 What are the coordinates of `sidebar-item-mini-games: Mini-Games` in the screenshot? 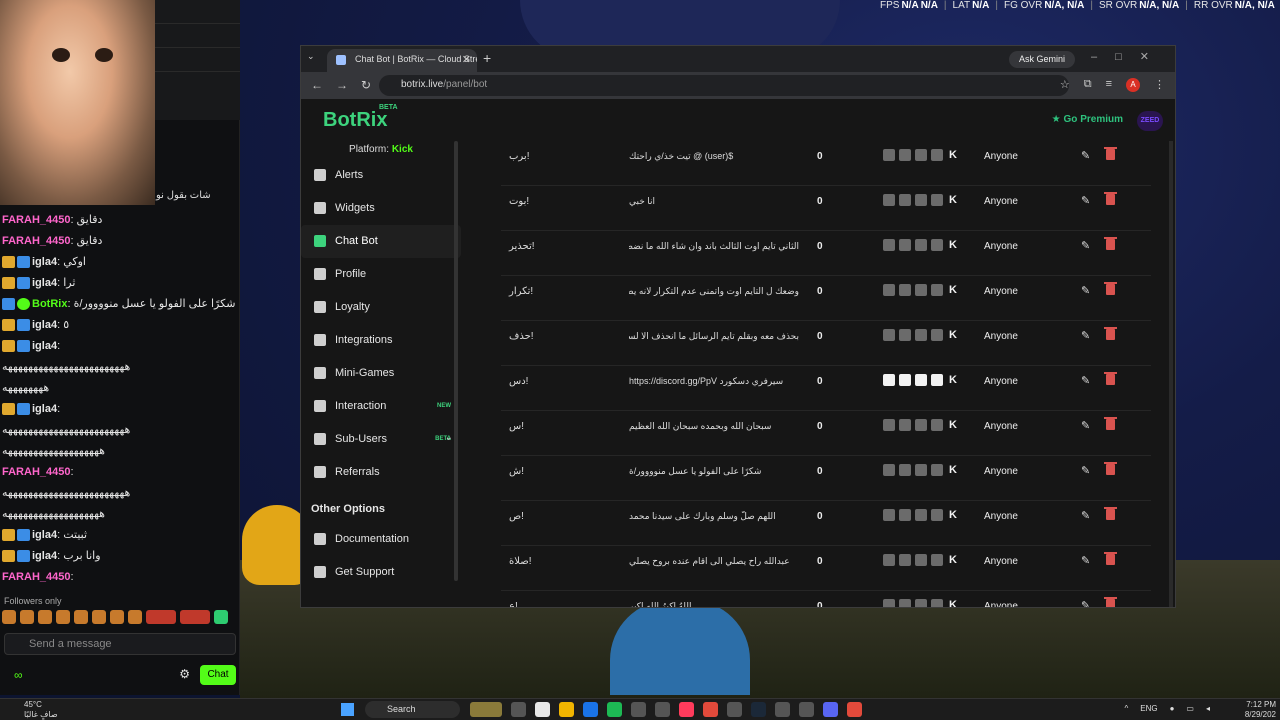 It's located at (381, 373).